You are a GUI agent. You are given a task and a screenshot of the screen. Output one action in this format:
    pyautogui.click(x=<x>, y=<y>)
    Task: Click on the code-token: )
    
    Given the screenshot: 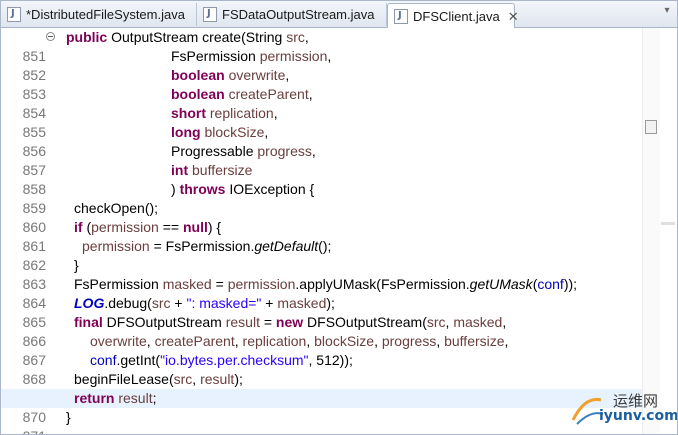 What is the action you would take?
    pyautogui.click(x=175, y=189)
    